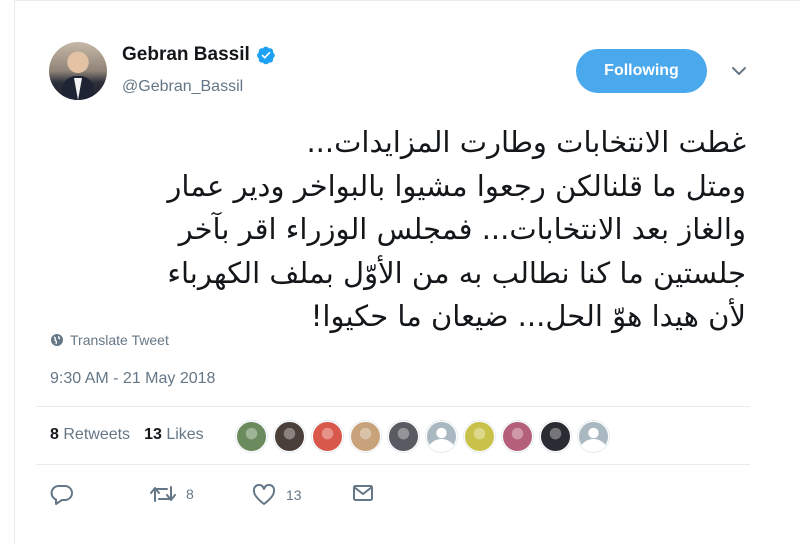  I want to click on direct-message-button, so click(363, 493).